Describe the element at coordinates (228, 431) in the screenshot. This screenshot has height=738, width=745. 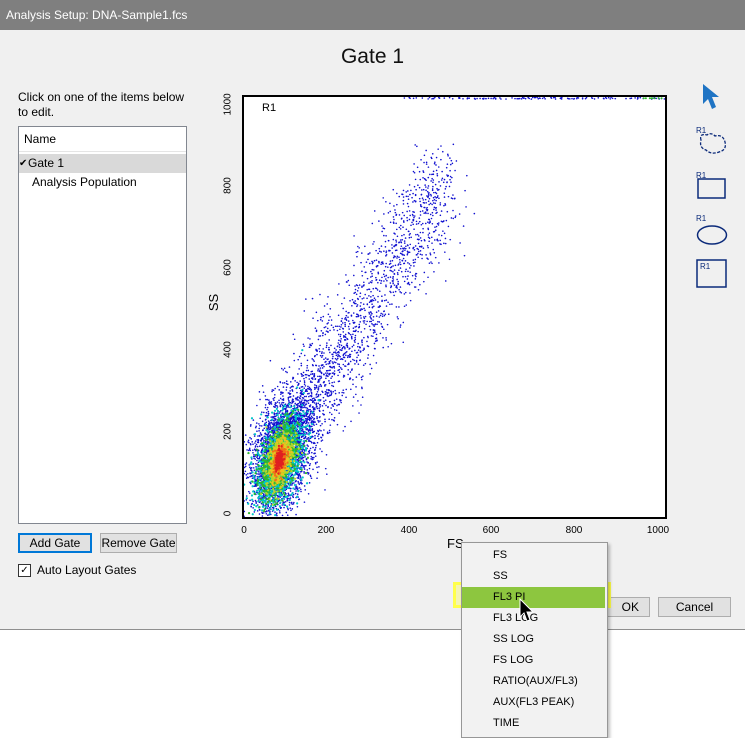
I see `y-tick-label: 200` at that location.